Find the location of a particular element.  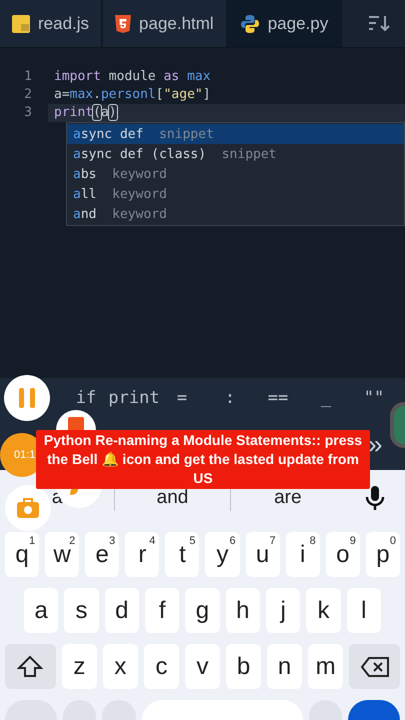

line-number: 3 is located at coordinates (28, 113).